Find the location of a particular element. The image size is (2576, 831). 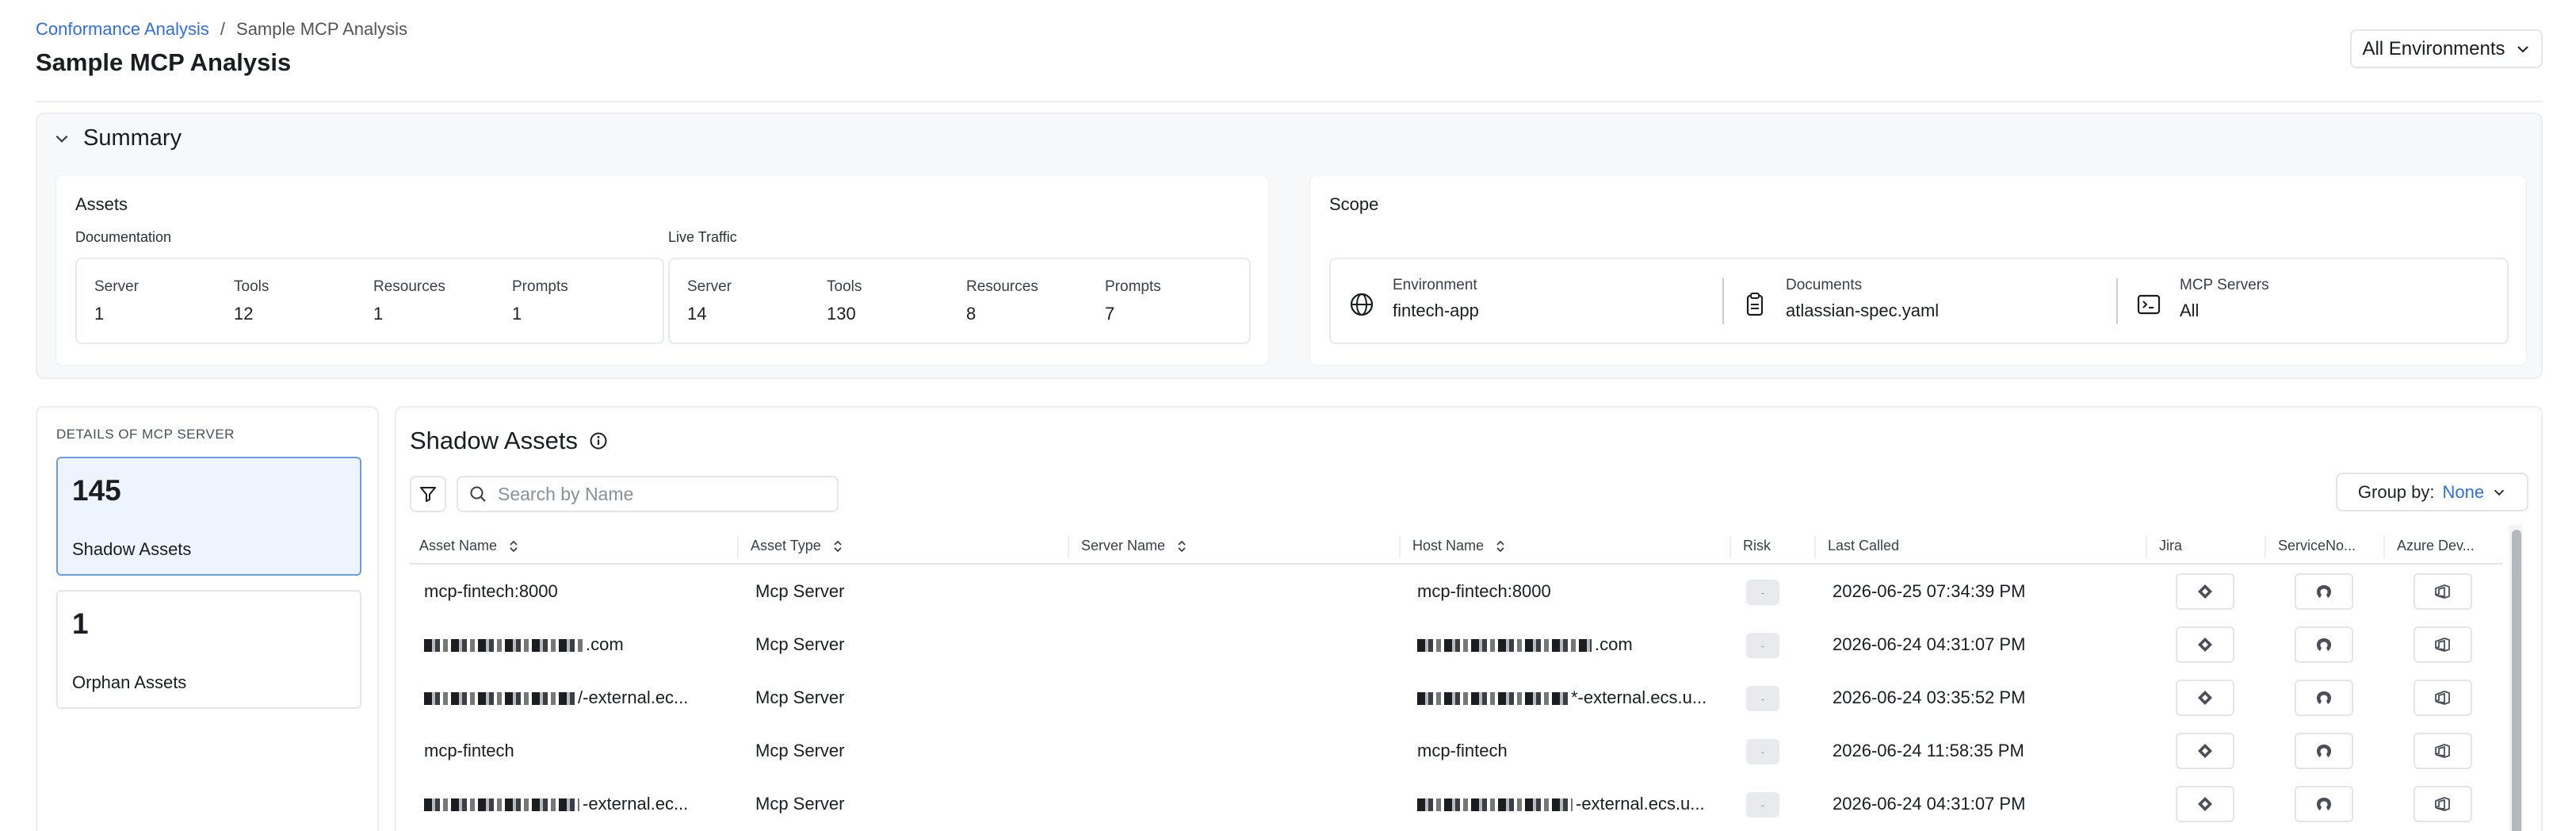

environment-select: All Environments is located at coordinates (2446, 48).